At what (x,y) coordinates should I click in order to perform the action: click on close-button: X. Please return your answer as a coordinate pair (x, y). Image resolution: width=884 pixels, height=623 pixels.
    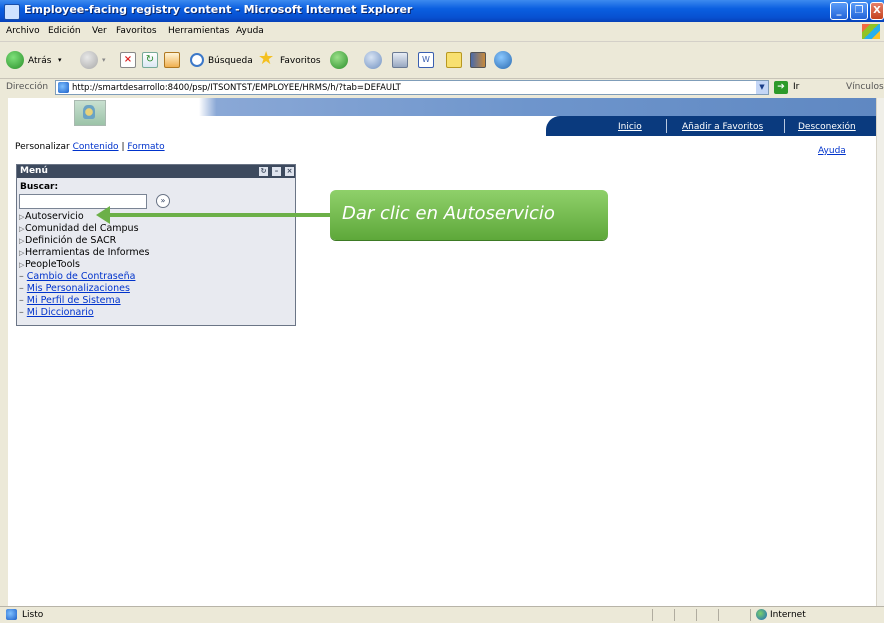
    Looking at the image, I should click on (877, 11).